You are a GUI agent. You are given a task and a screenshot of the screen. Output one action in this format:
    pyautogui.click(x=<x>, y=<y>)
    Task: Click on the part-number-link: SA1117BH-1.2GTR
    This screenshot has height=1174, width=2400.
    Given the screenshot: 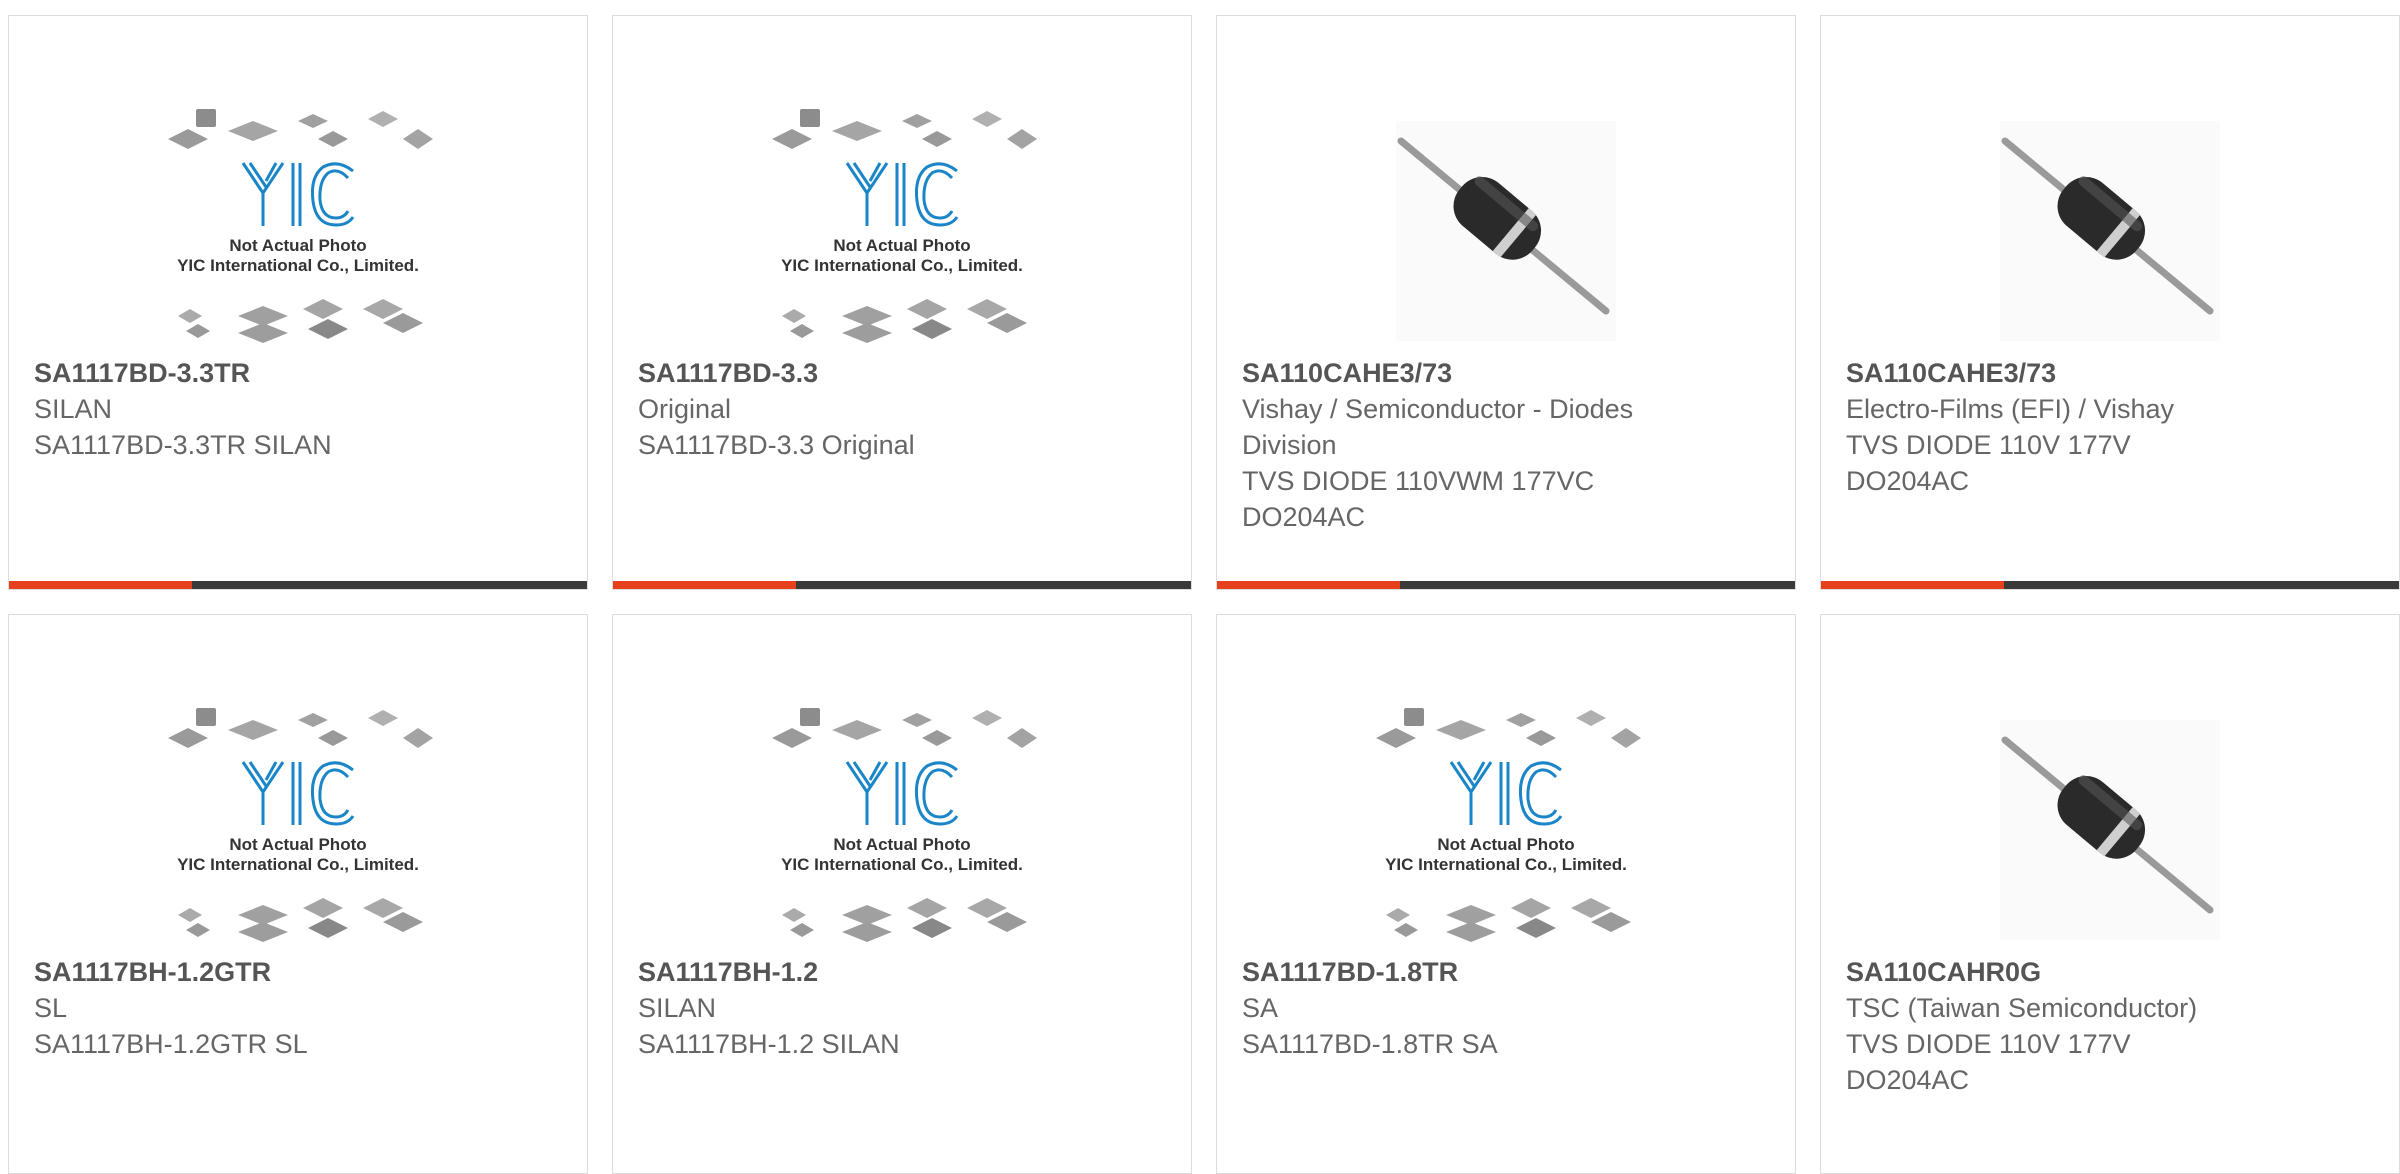 What is the action you would take?
    pyautogui.click(x=298, y=972)
    